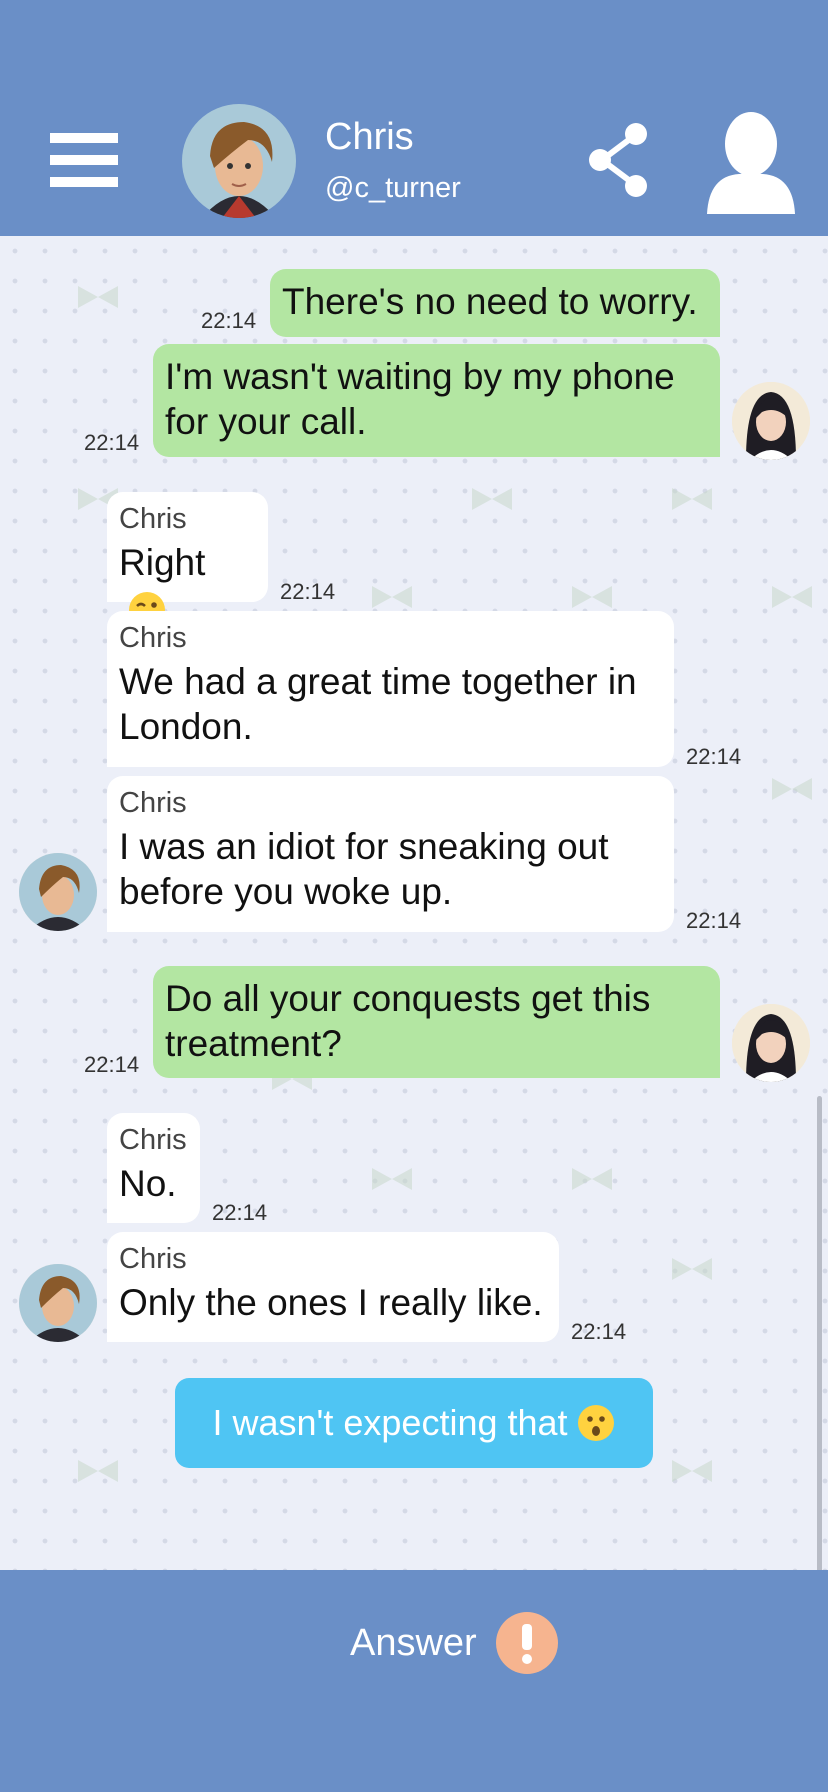 This screenshot has width=828, height=1792. I want to click on message-text: Right, so click(162, 562).